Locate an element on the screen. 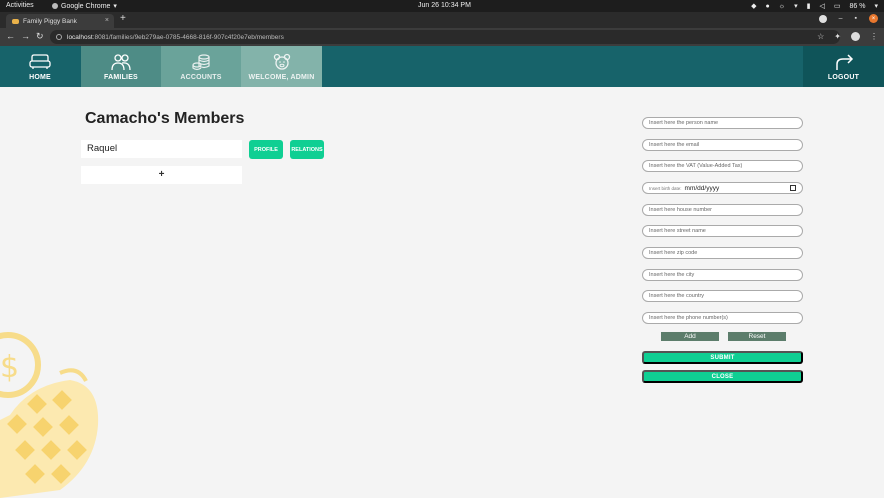 Image resolution: width=884 pixels, height=498 pixels. app-menu: Google Chrome ▾ is located at coordinates (84, 6).